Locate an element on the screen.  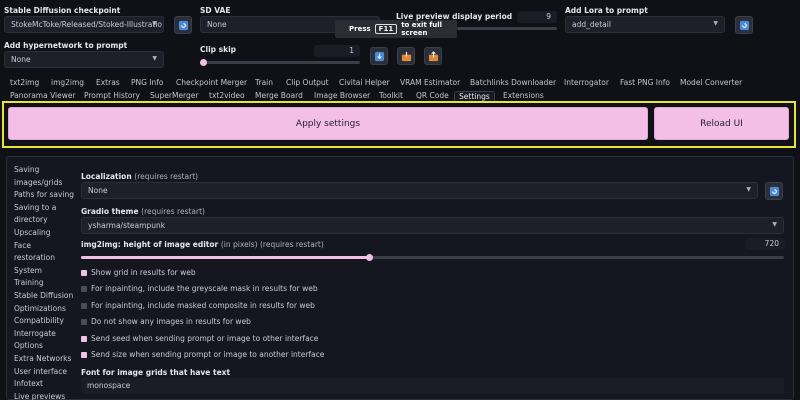
apply-settings-button: Apply settings is located at coordinates (328, 123).